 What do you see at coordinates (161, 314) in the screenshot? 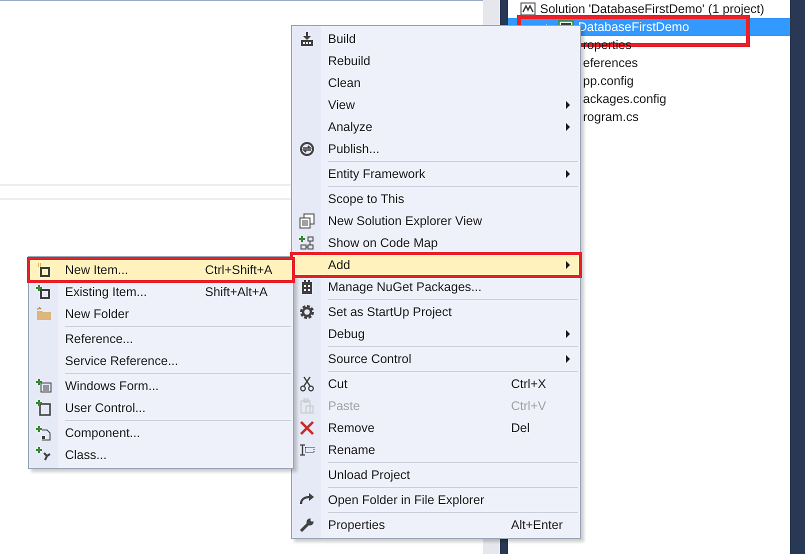
I see `menu-item: New Folder` at bounding box center [161, 314].